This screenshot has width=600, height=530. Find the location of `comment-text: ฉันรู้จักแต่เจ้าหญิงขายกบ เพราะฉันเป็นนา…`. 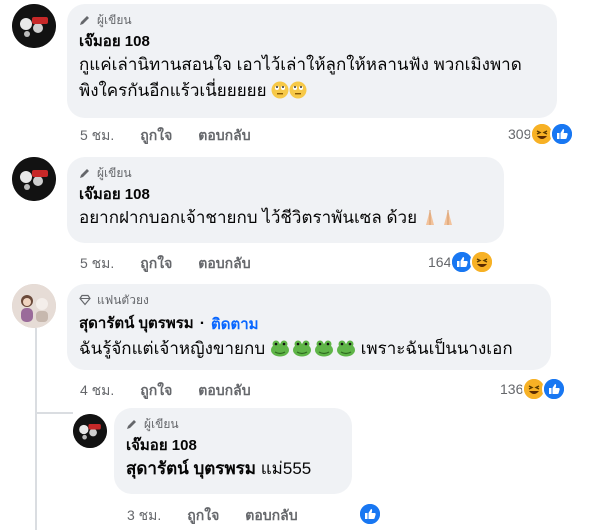

comment-text: ฉันรู้จักแต่เจ้าหญิงขายกบ เพราะฉันเป็นนา… is located at coordinates (309, 350).